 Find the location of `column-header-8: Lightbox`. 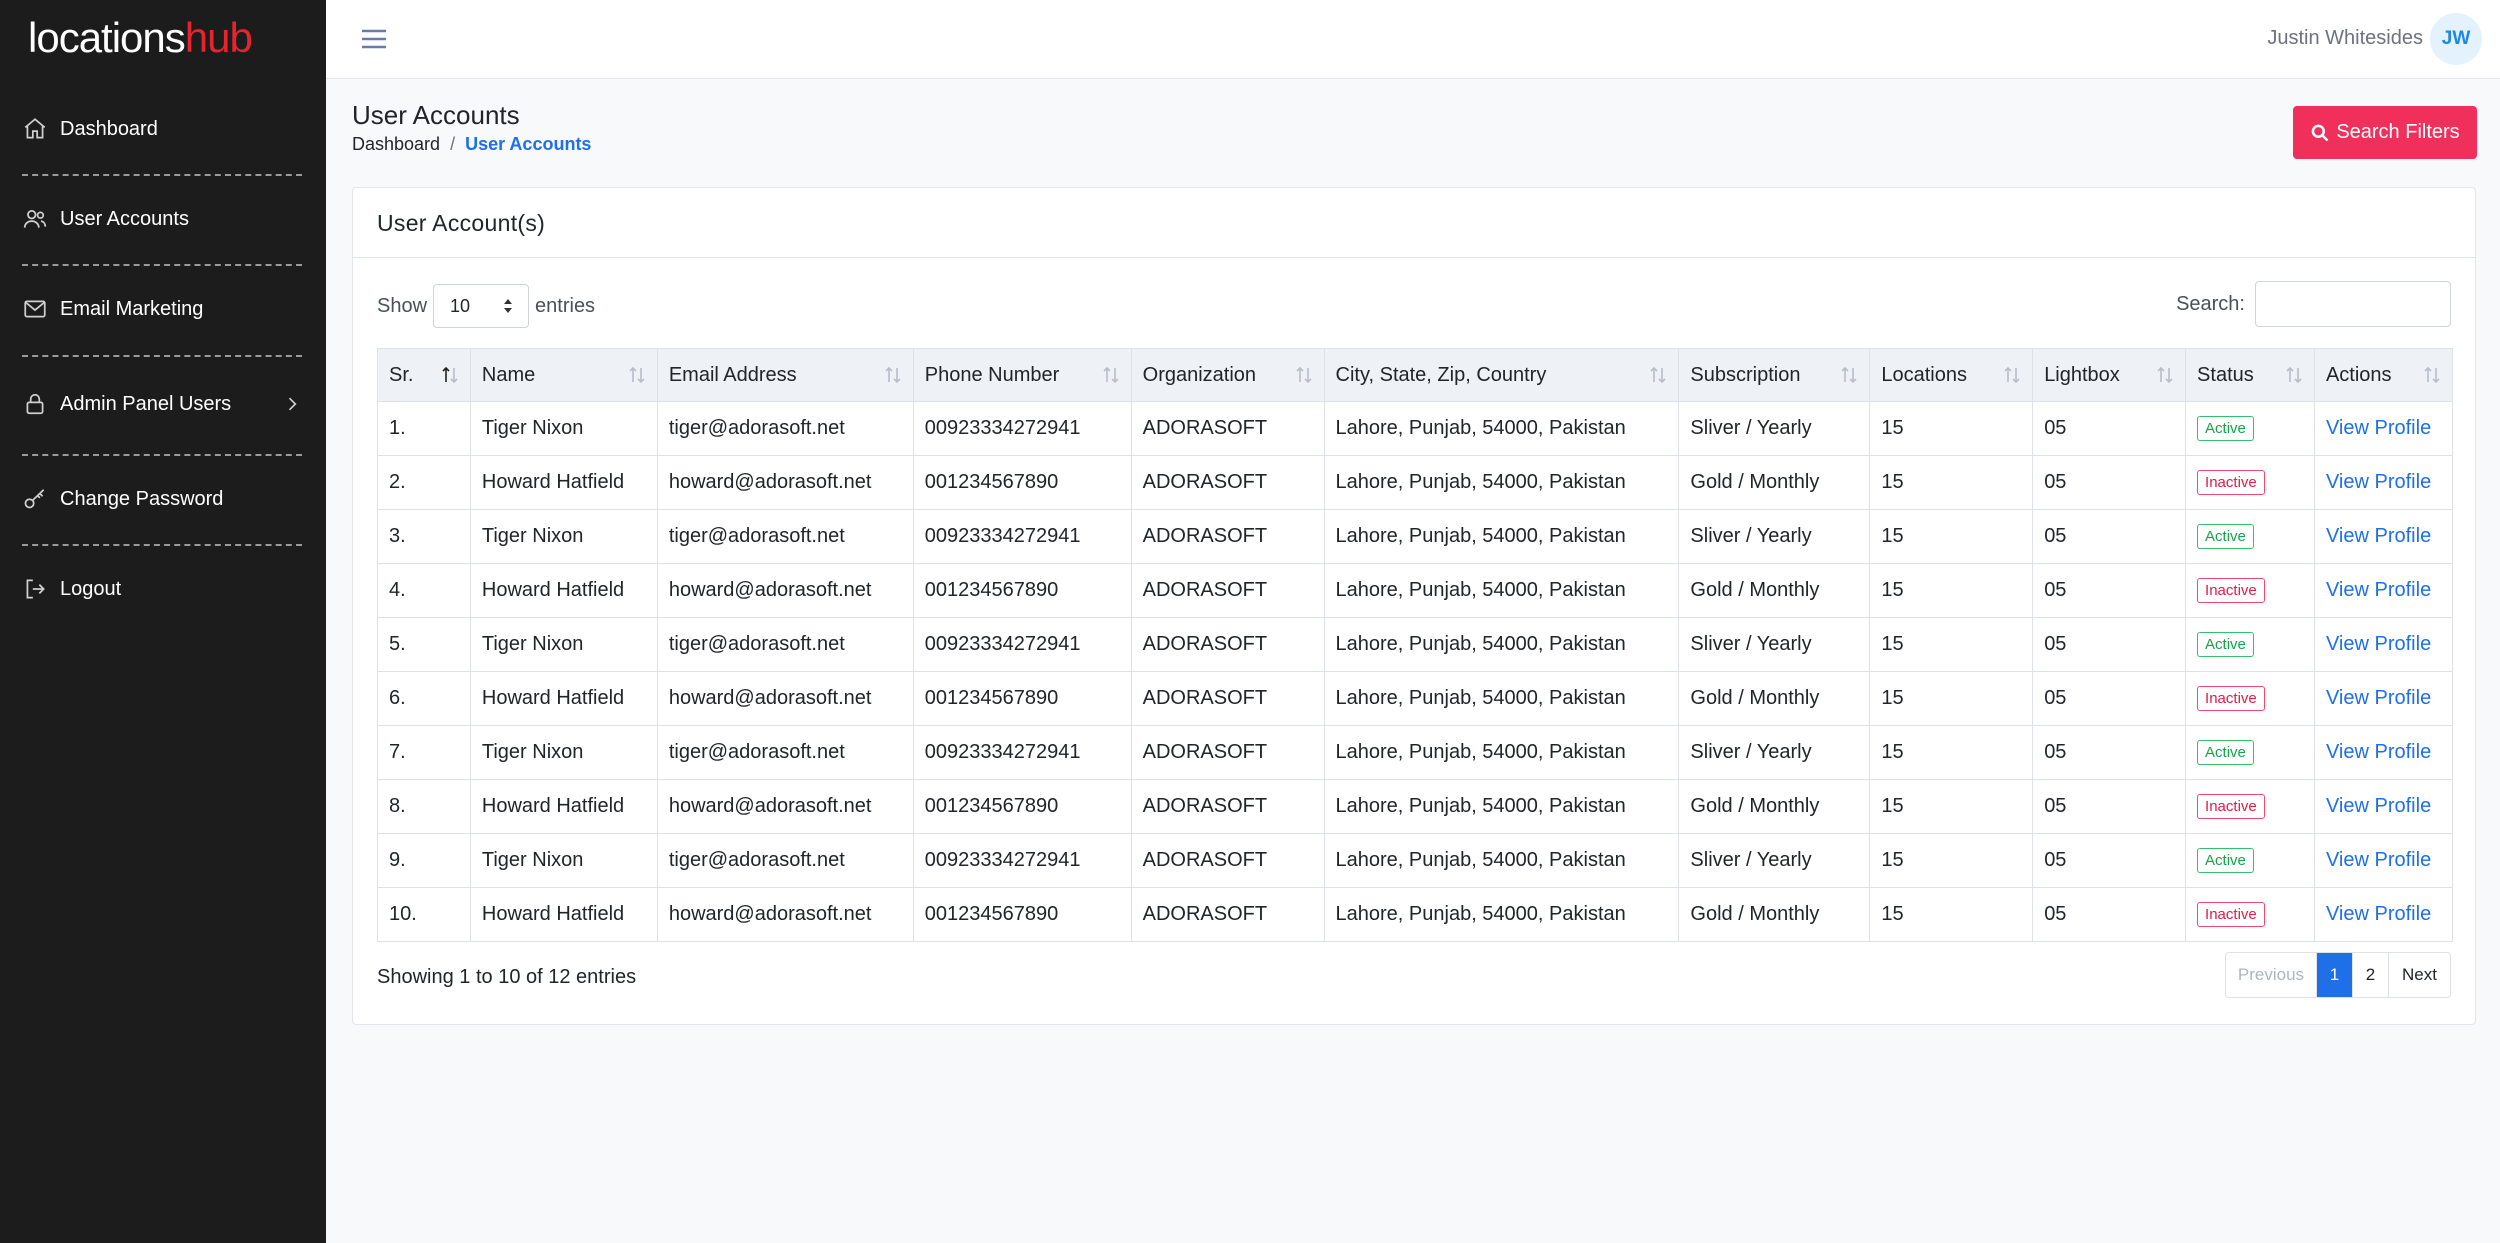

column-header-8: Lightbox is located at coordinates (2109, 375).